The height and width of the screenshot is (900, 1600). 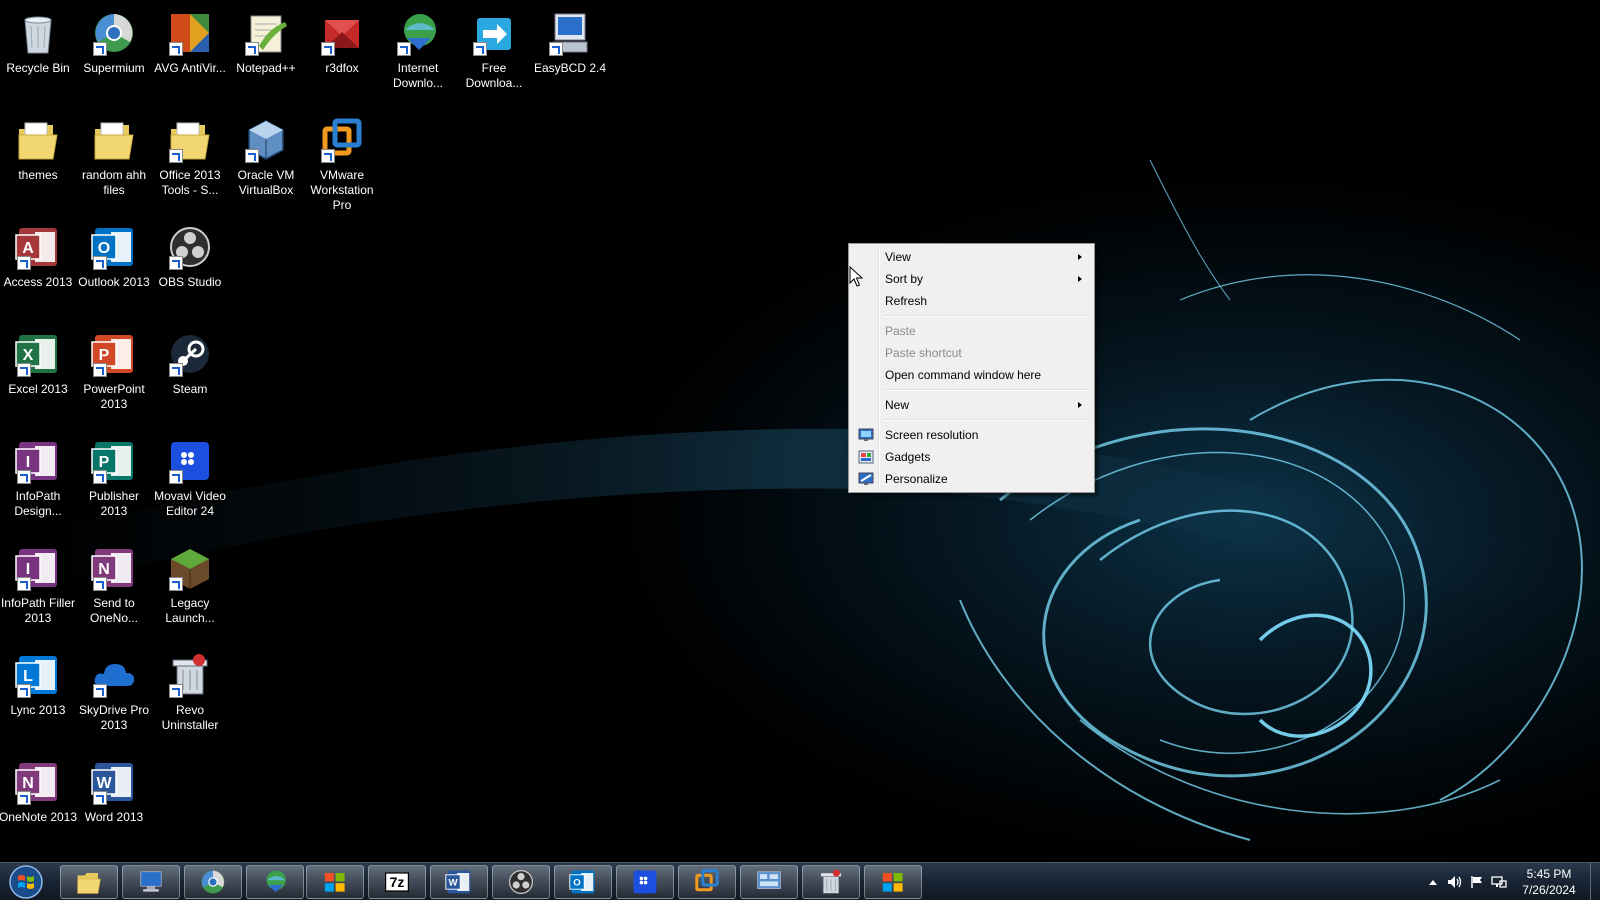 I want to click on desktop-shortcut-label: Steam, so click(x=190, y=389).